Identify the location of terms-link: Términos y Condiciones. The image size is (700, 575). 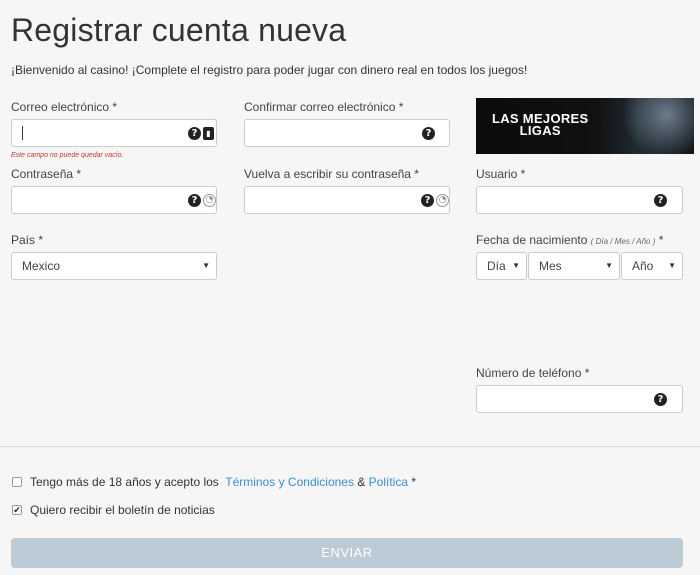
(289, 482).